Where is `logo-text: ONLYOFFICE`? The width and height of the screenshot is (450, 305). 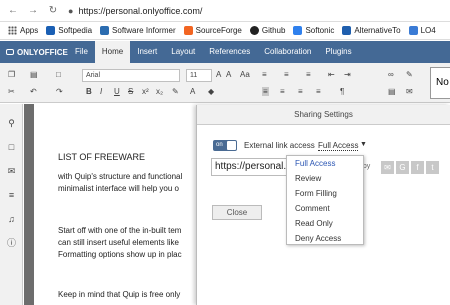
logo-text: ONLYOFFICE is located at coordinates (42, 52).